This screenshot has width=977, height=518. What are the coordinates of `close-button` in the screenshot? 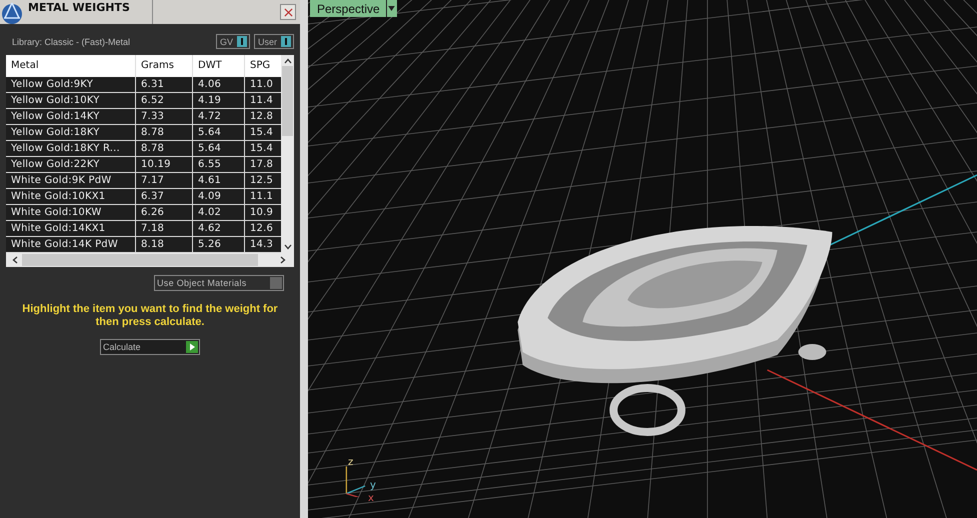 It's located at (288, 12).